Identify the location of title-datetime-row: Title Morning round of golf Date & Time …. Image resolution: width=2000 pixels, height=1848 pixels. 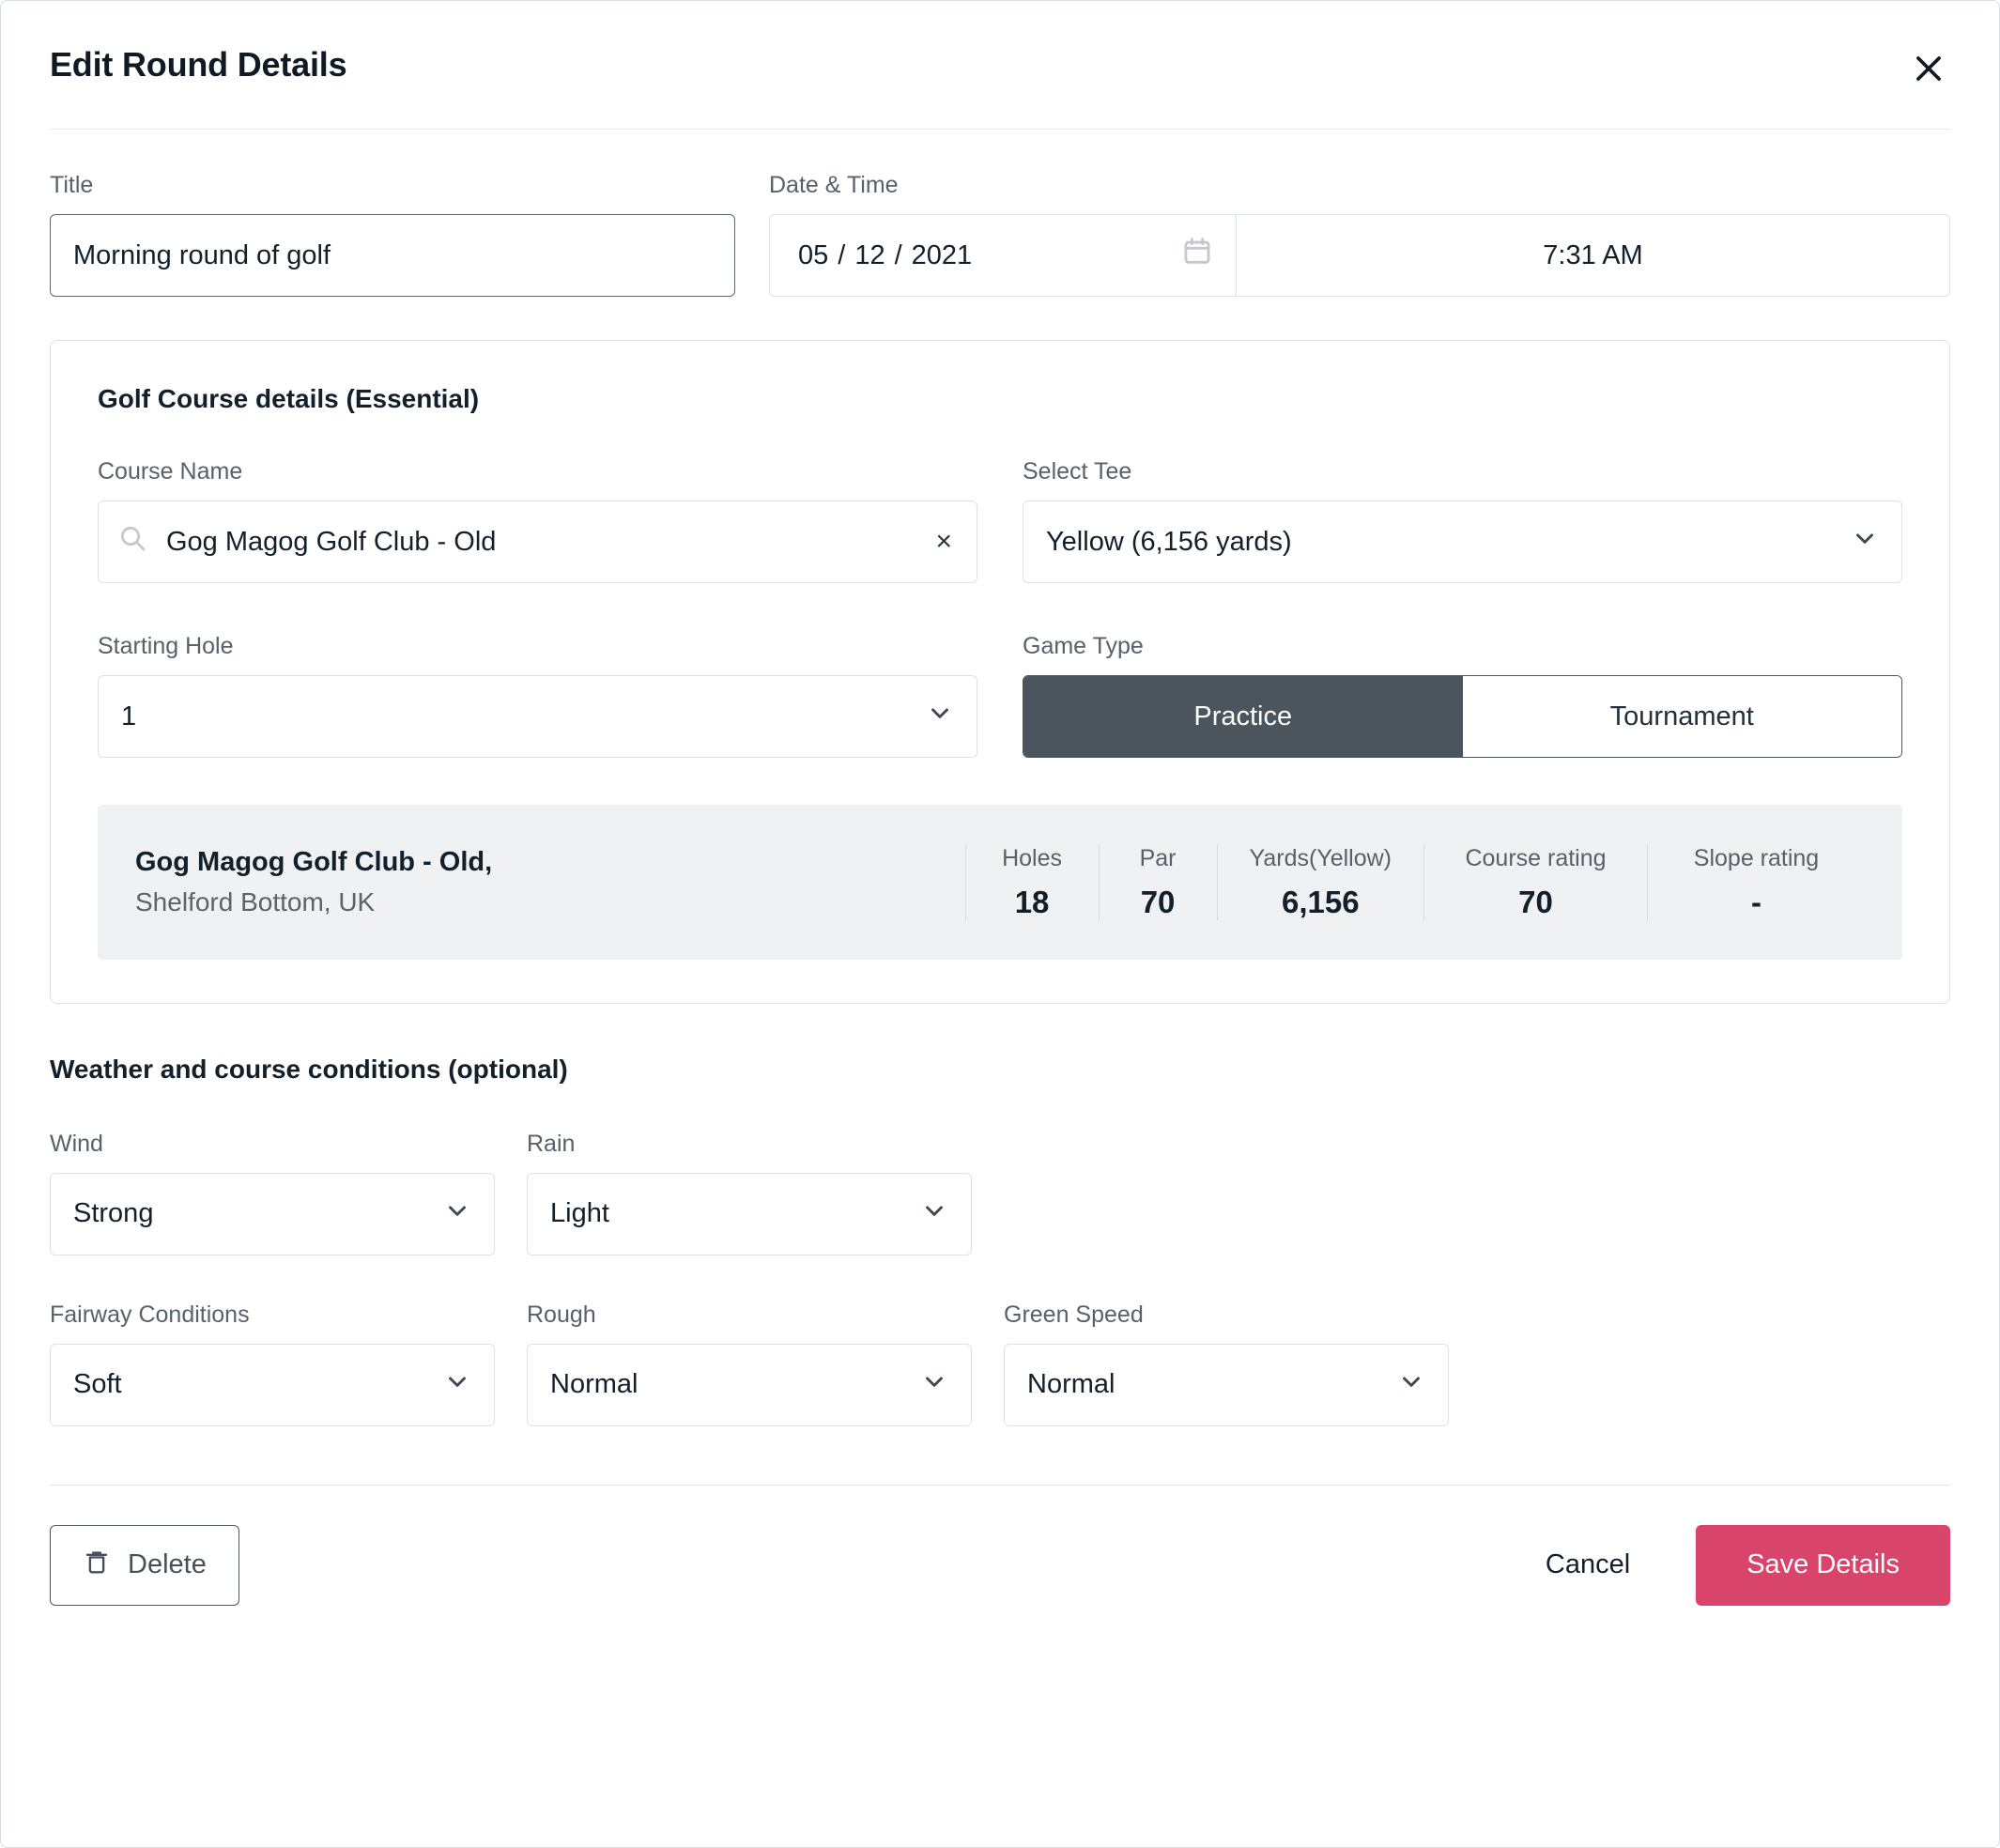
(1000, 234).